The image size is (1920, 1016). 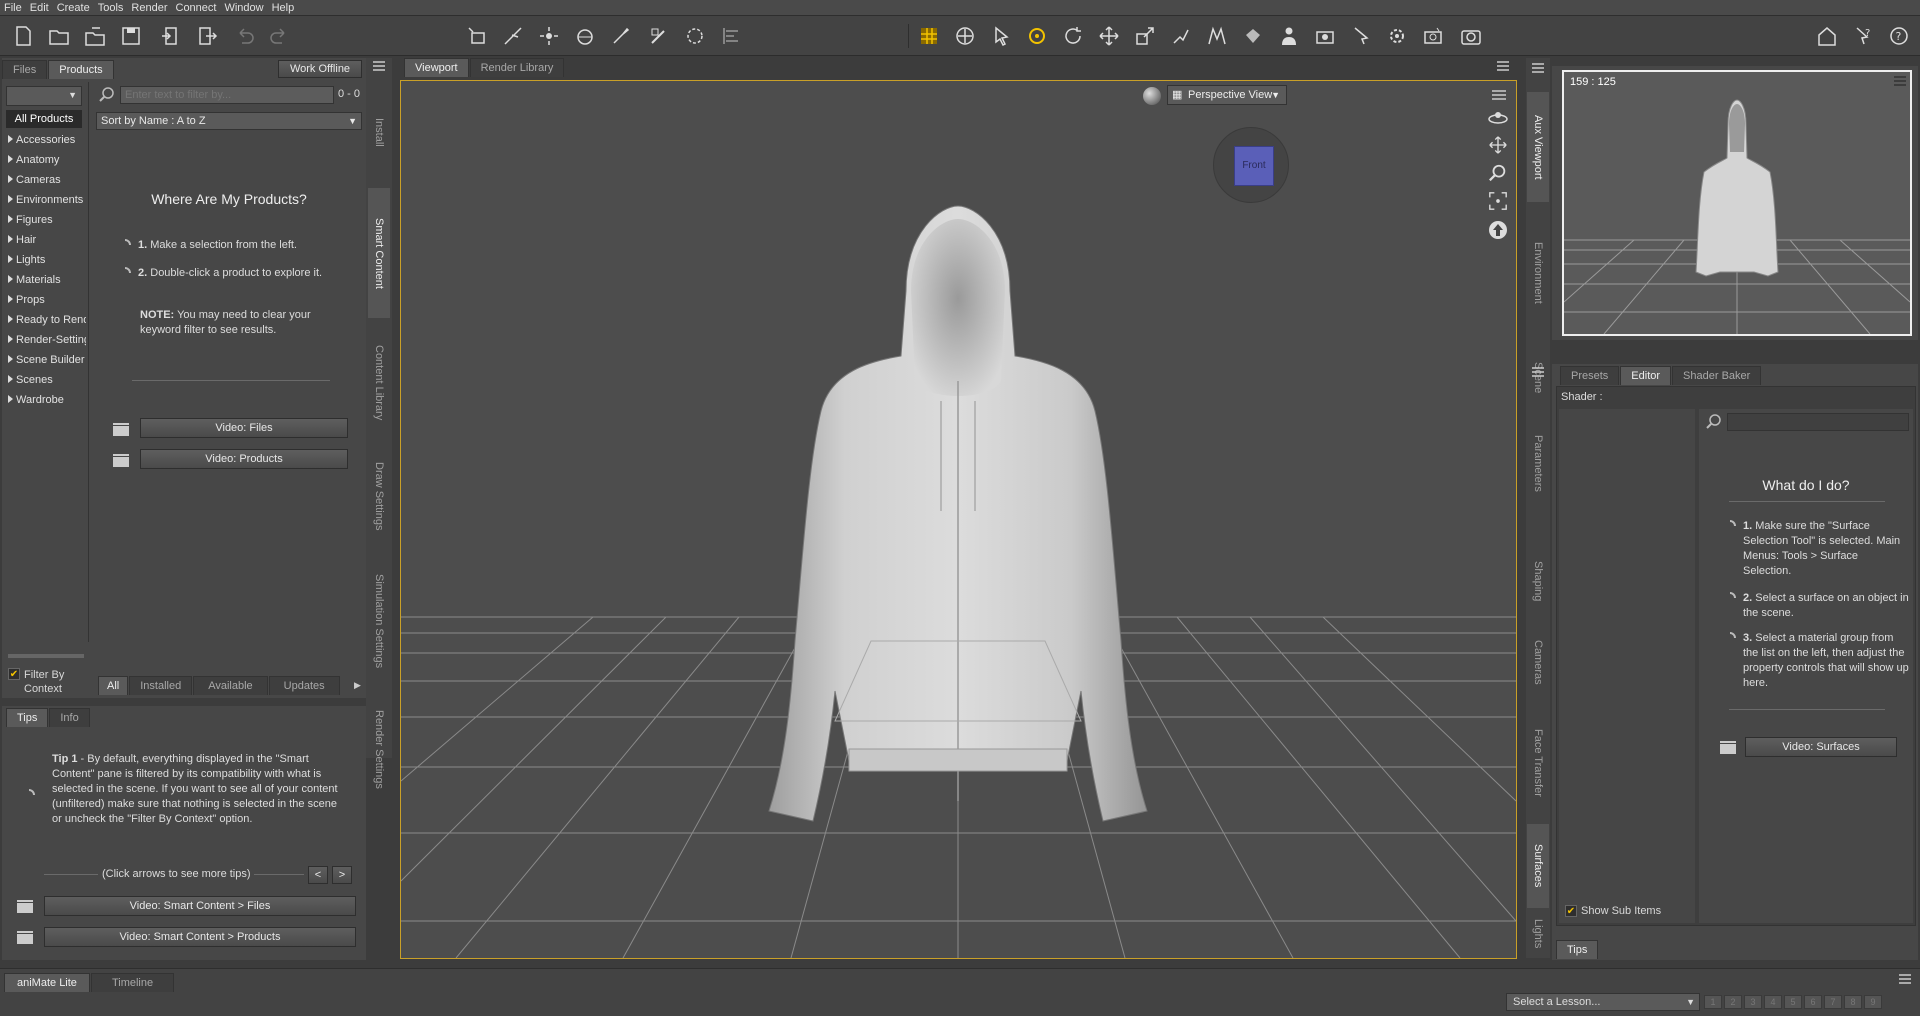 I want to click on tab-presets: Presets, so click(x=1590, y=375).